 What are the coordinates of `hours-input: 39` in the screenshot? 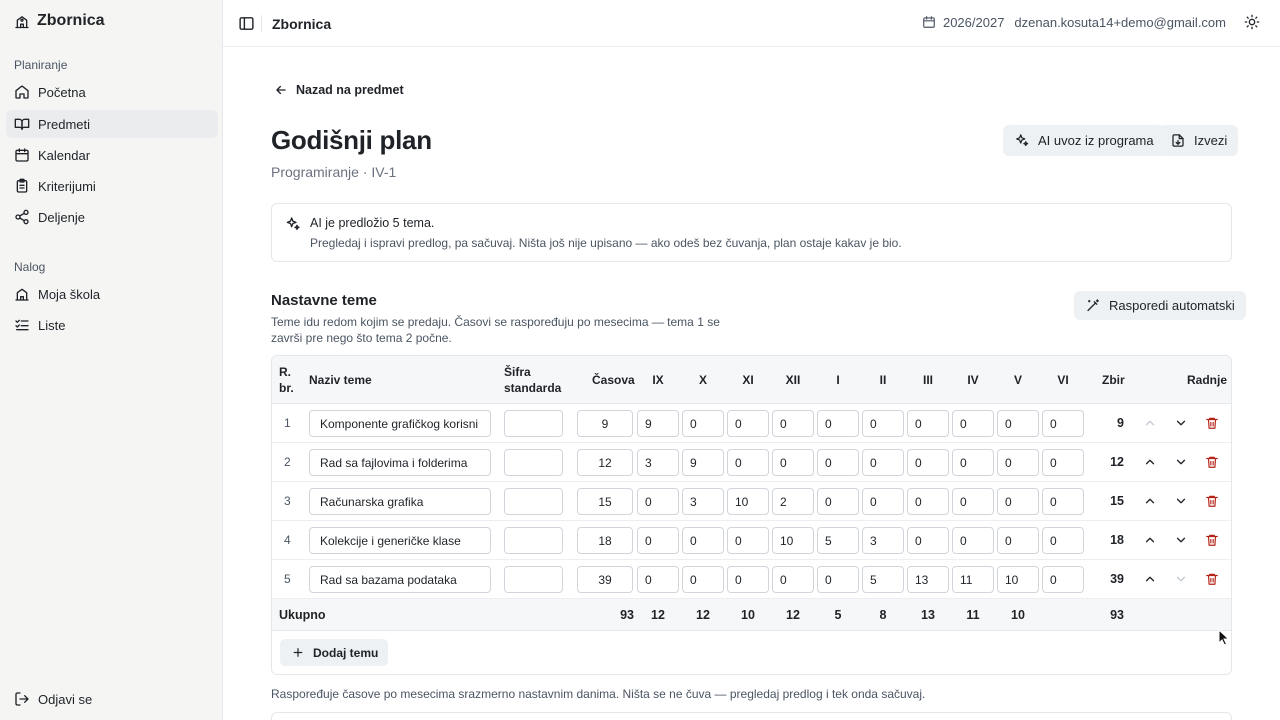 It's located at (605, 579).